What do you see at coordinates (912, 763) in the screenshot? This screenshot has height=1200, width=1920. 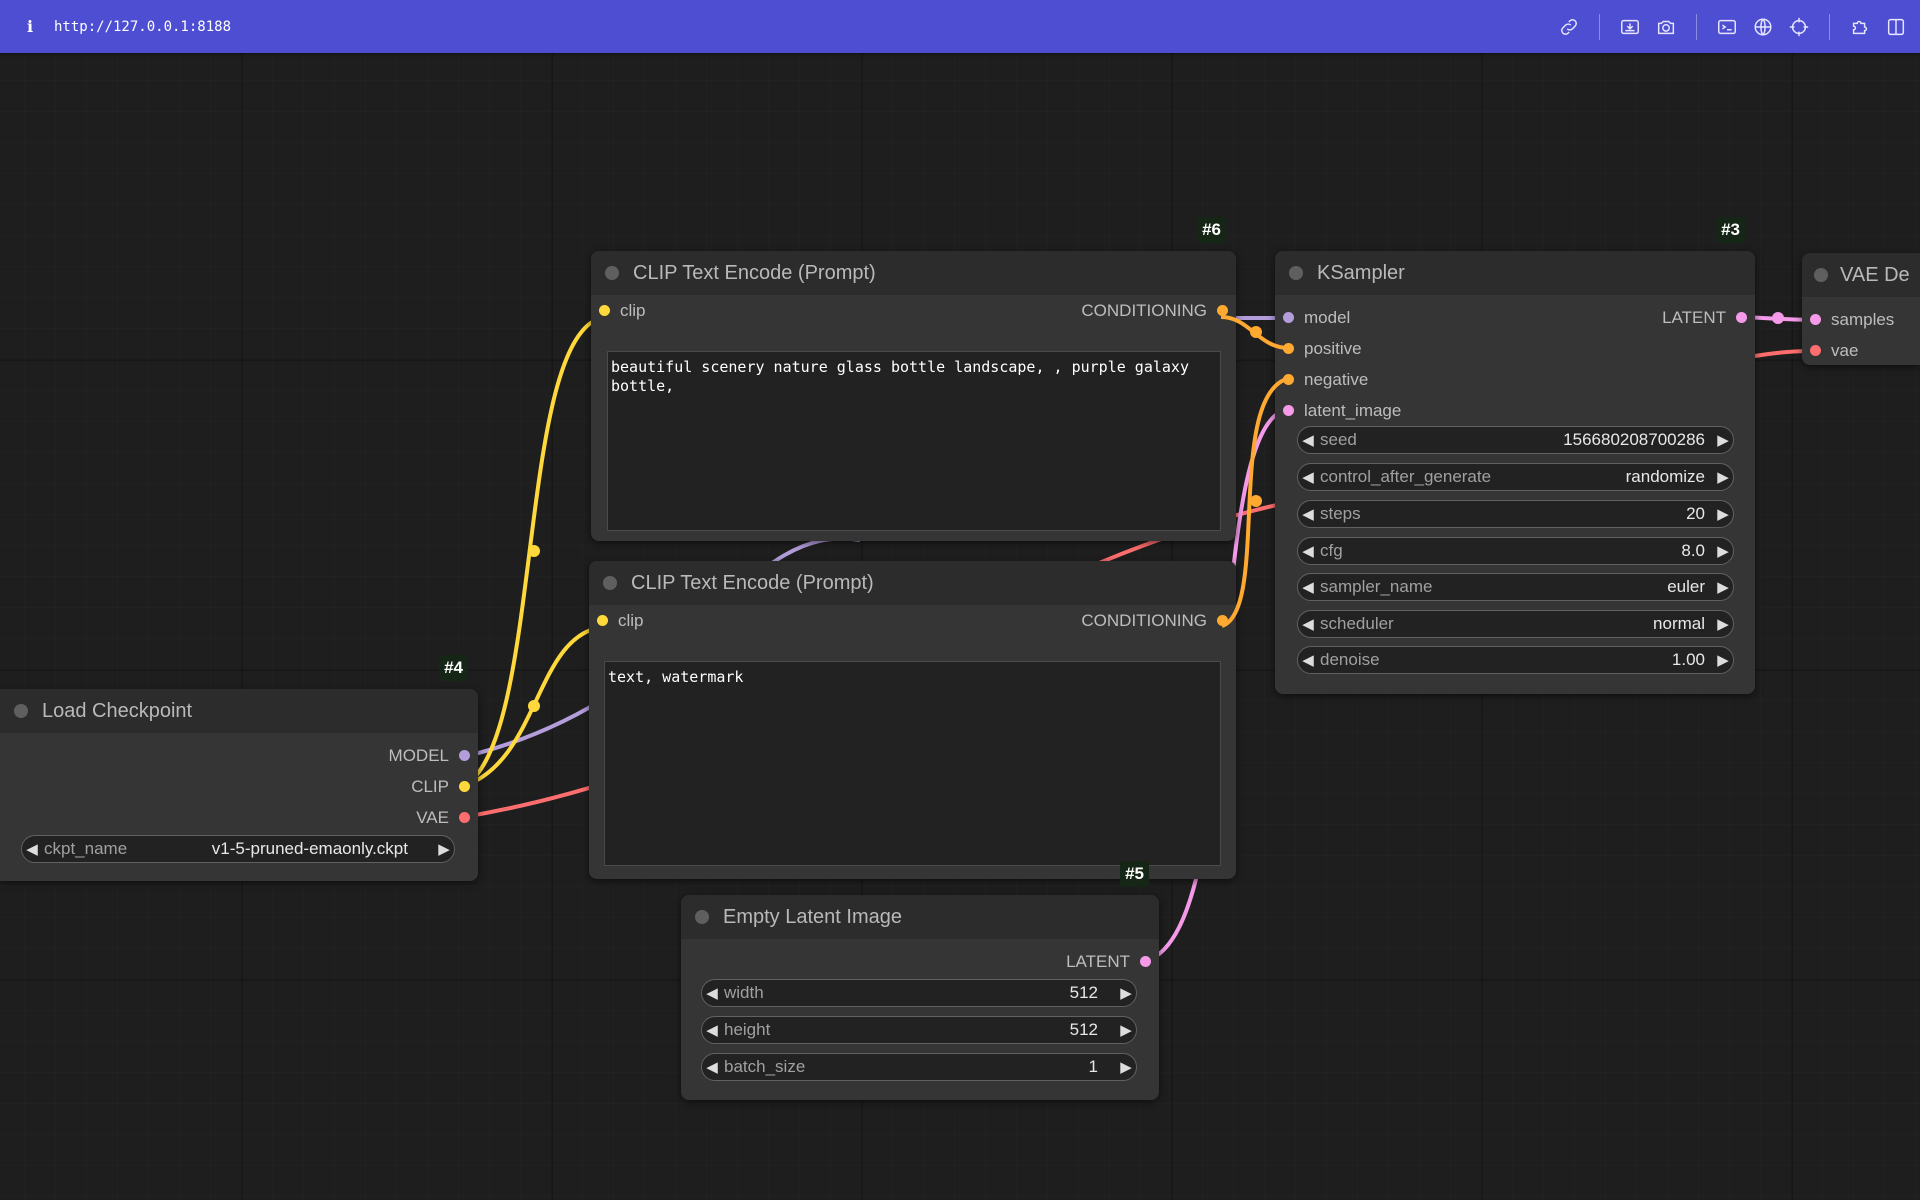 I see `prompt-textarea: text, watermark` at bounding box center [912, 763].